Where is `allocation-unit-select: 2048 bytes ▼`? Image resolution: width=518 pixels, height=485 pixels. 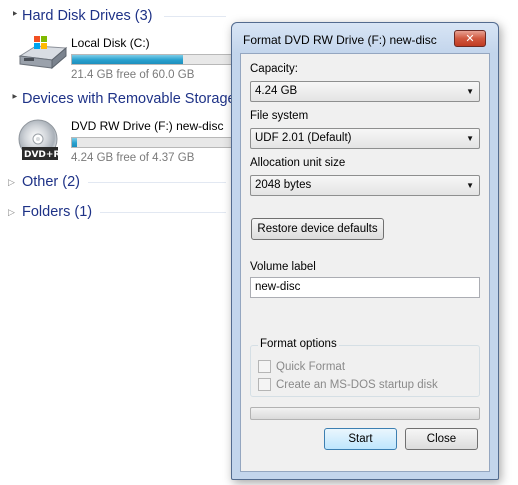 allocation-unit-select: 2048 bytes ▼ is located at coordinates (365, 185).